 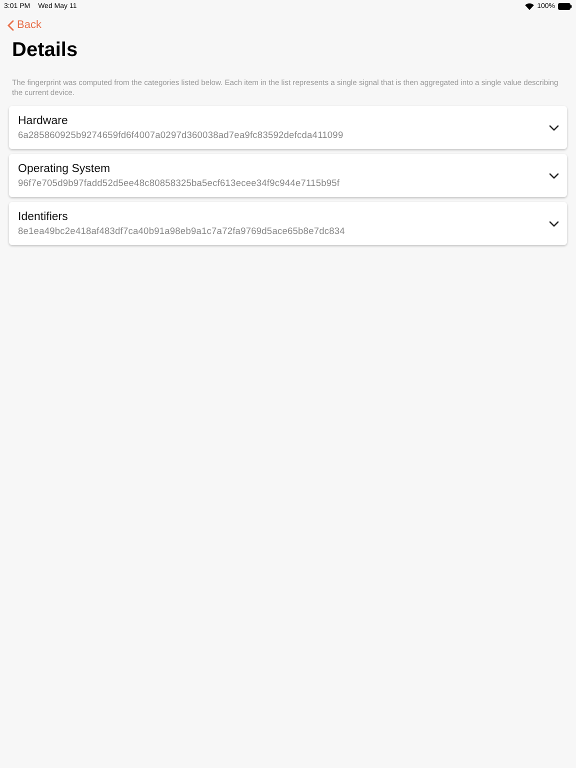 I want to click on category-hash: 8e1ea49bc2e418af483df7ca40b91a98eb9a1c7a72fa9769d5ace65b8e7dc834, so click(x=182, y=231).